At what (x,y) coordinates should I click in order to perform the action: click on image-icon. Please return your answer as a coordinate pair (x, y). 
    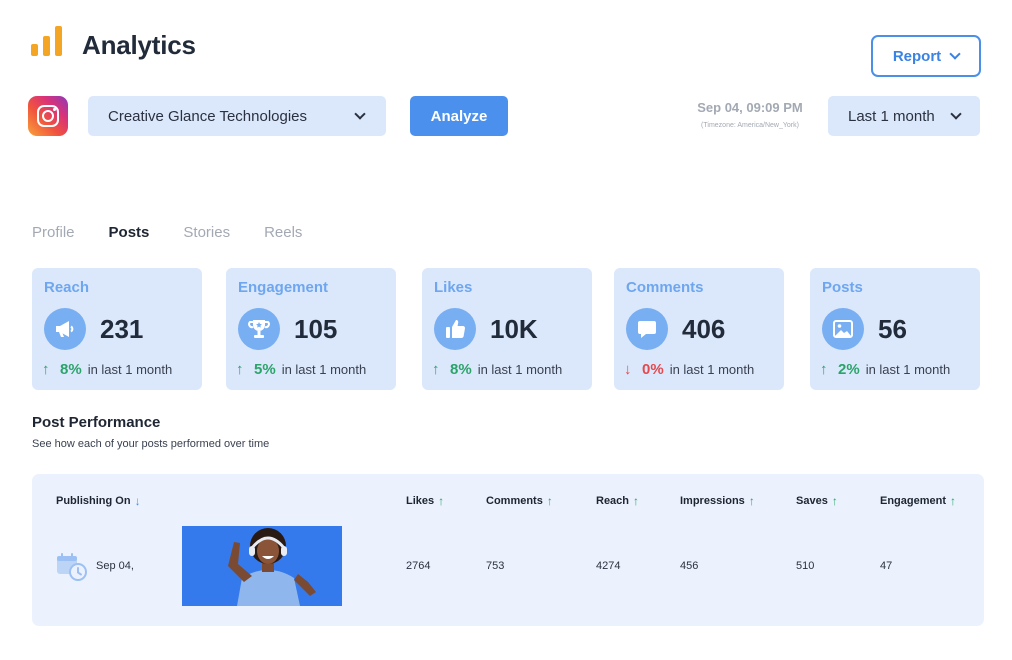
    Looking at the image, I should click on (843, 329).